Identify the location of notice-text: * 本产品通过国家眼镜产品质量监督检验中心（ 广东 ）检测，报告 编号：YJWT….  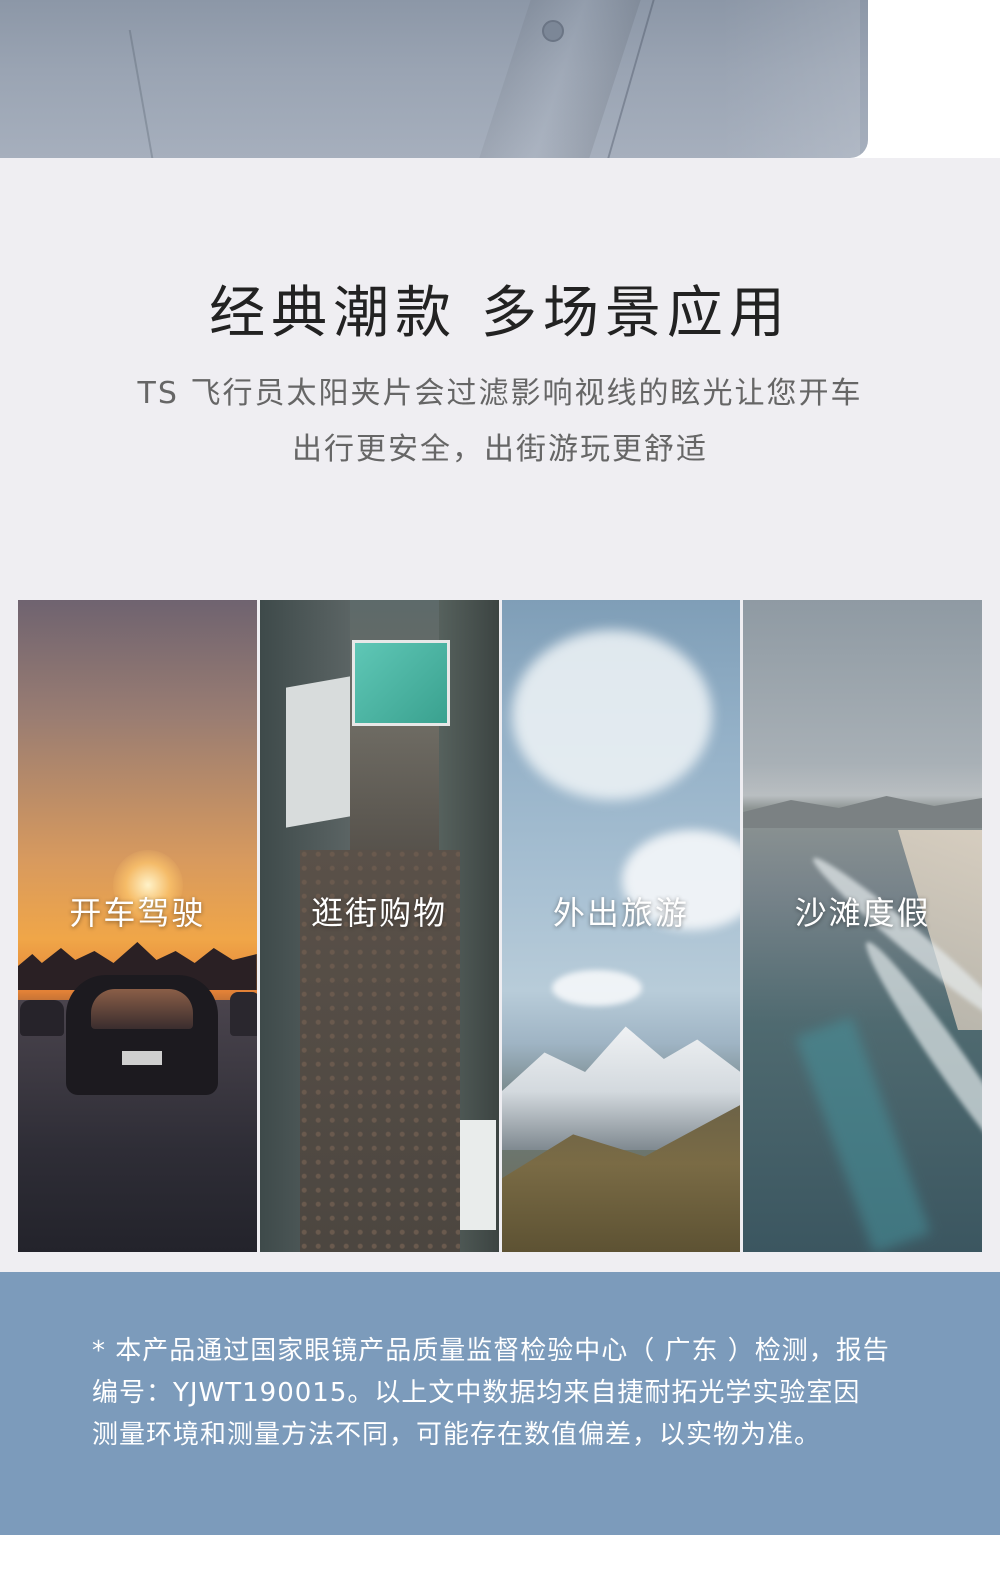
(502, 1393).